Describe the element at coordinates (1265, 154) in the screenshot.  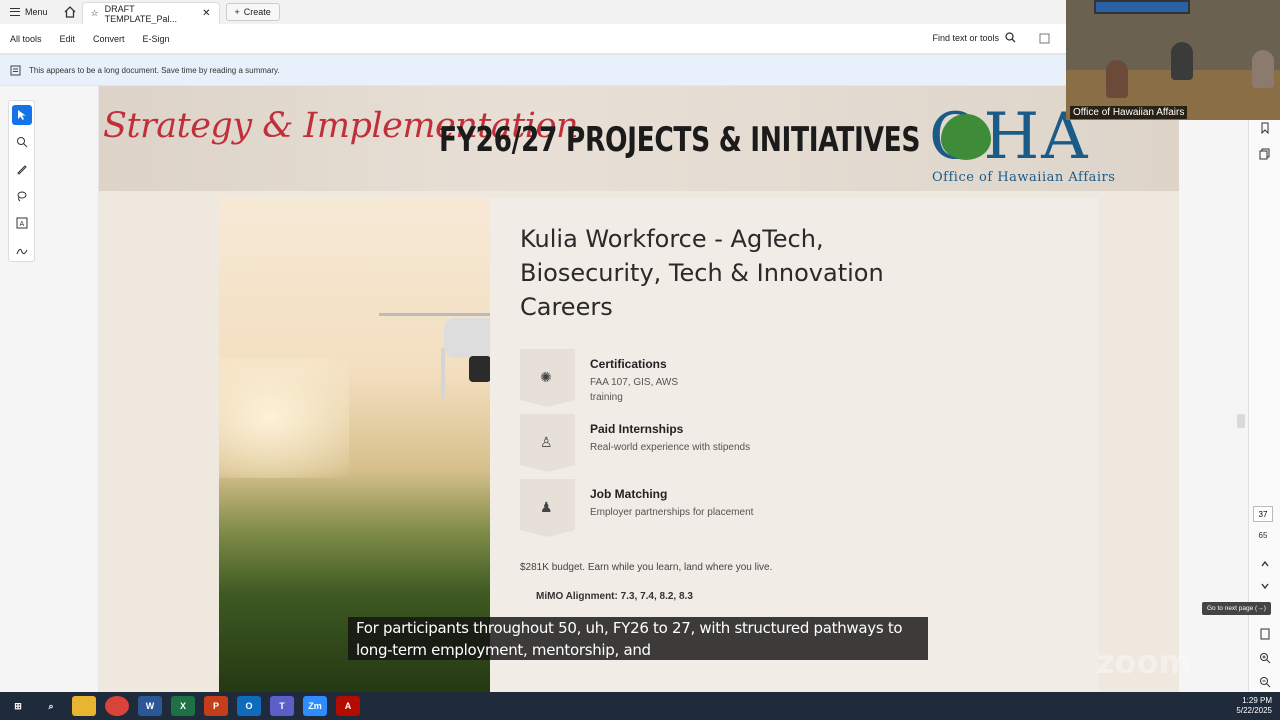
I see `pages-icon` at that location.